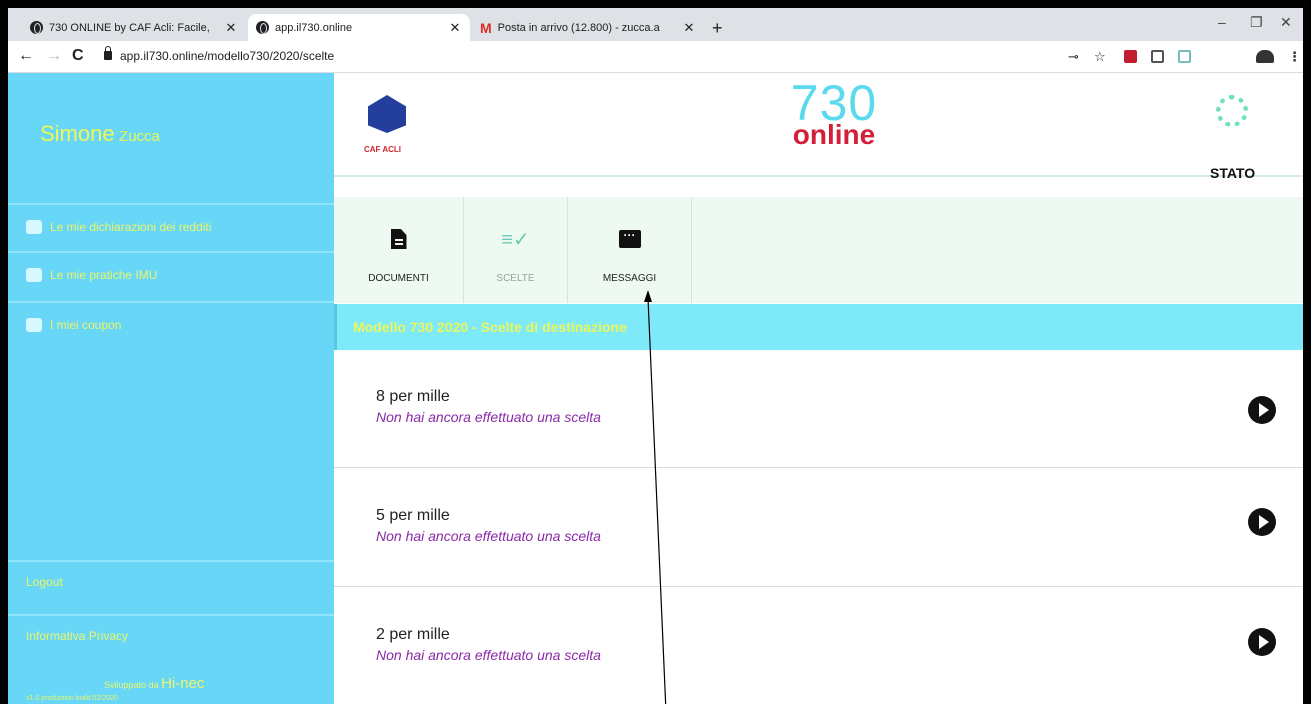  I want to click on user-name: Simone Zucca, so click(100, 134).